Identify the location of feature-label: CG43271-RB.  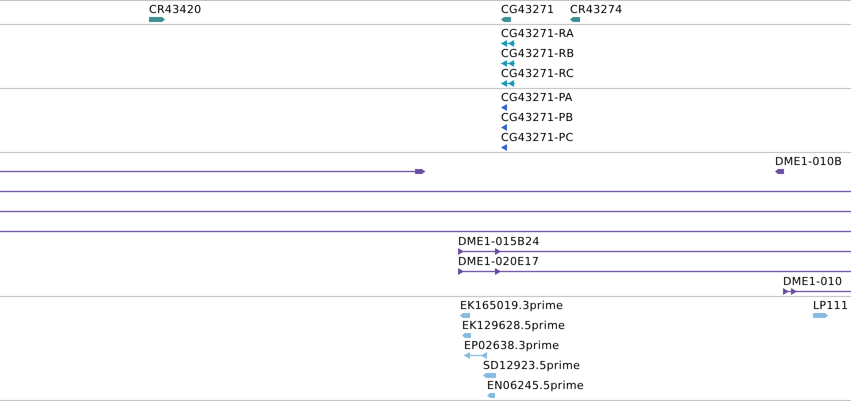
(537, 53).